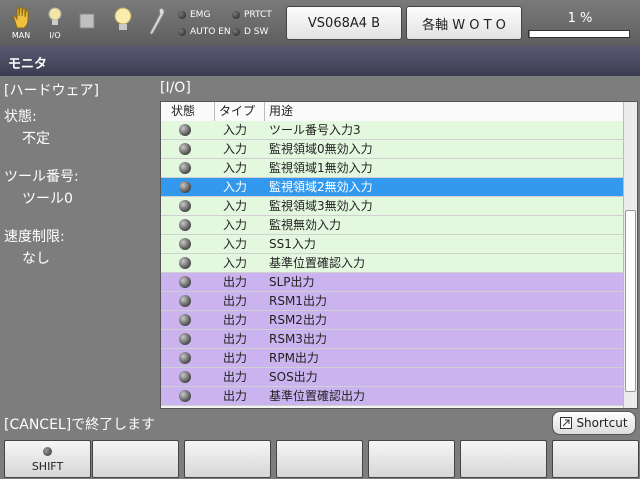 This screenshot has width=640, height=479. What do you see at coordinates (123, 23) in the screenshot?
I see `lightbulb-icon` at bounding box center [123, 23].